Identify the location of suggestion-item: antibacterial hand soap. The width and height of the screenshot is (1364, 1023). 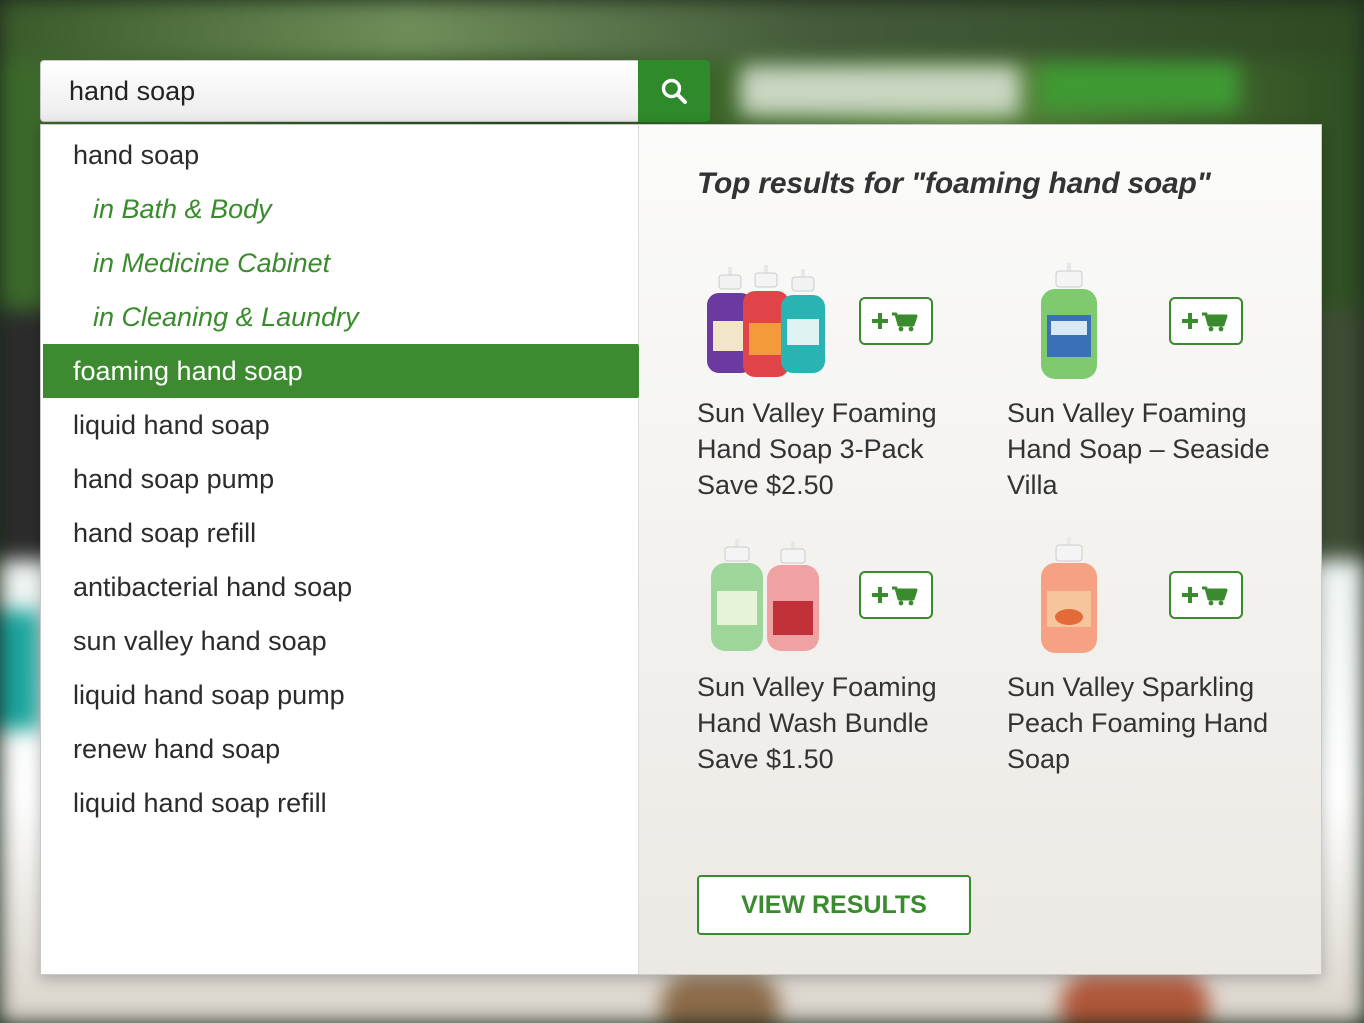
(339, 587).